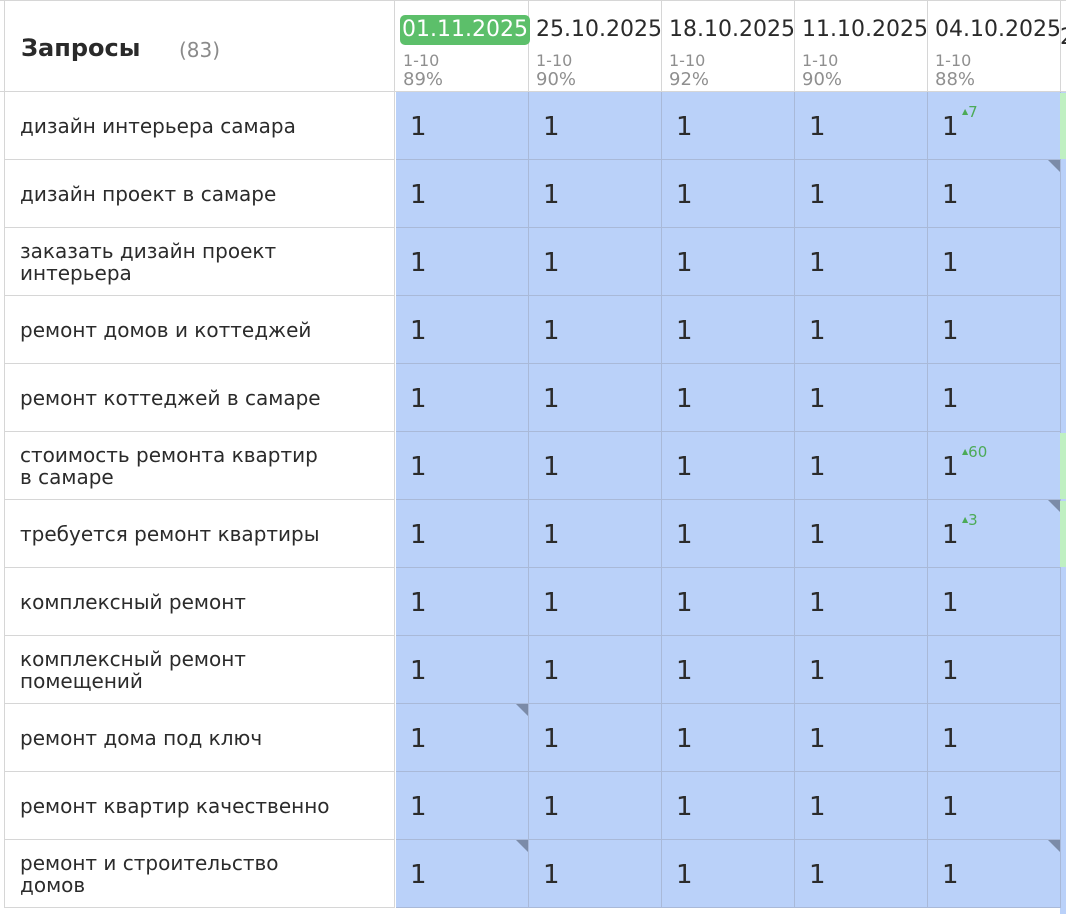 The width and height of the screenshot is (1066, 914). Describe the element at coordinates (728, 47) in the screenshot. I see `date-column-header: 18.10.2025 1-10 92%` at that location.